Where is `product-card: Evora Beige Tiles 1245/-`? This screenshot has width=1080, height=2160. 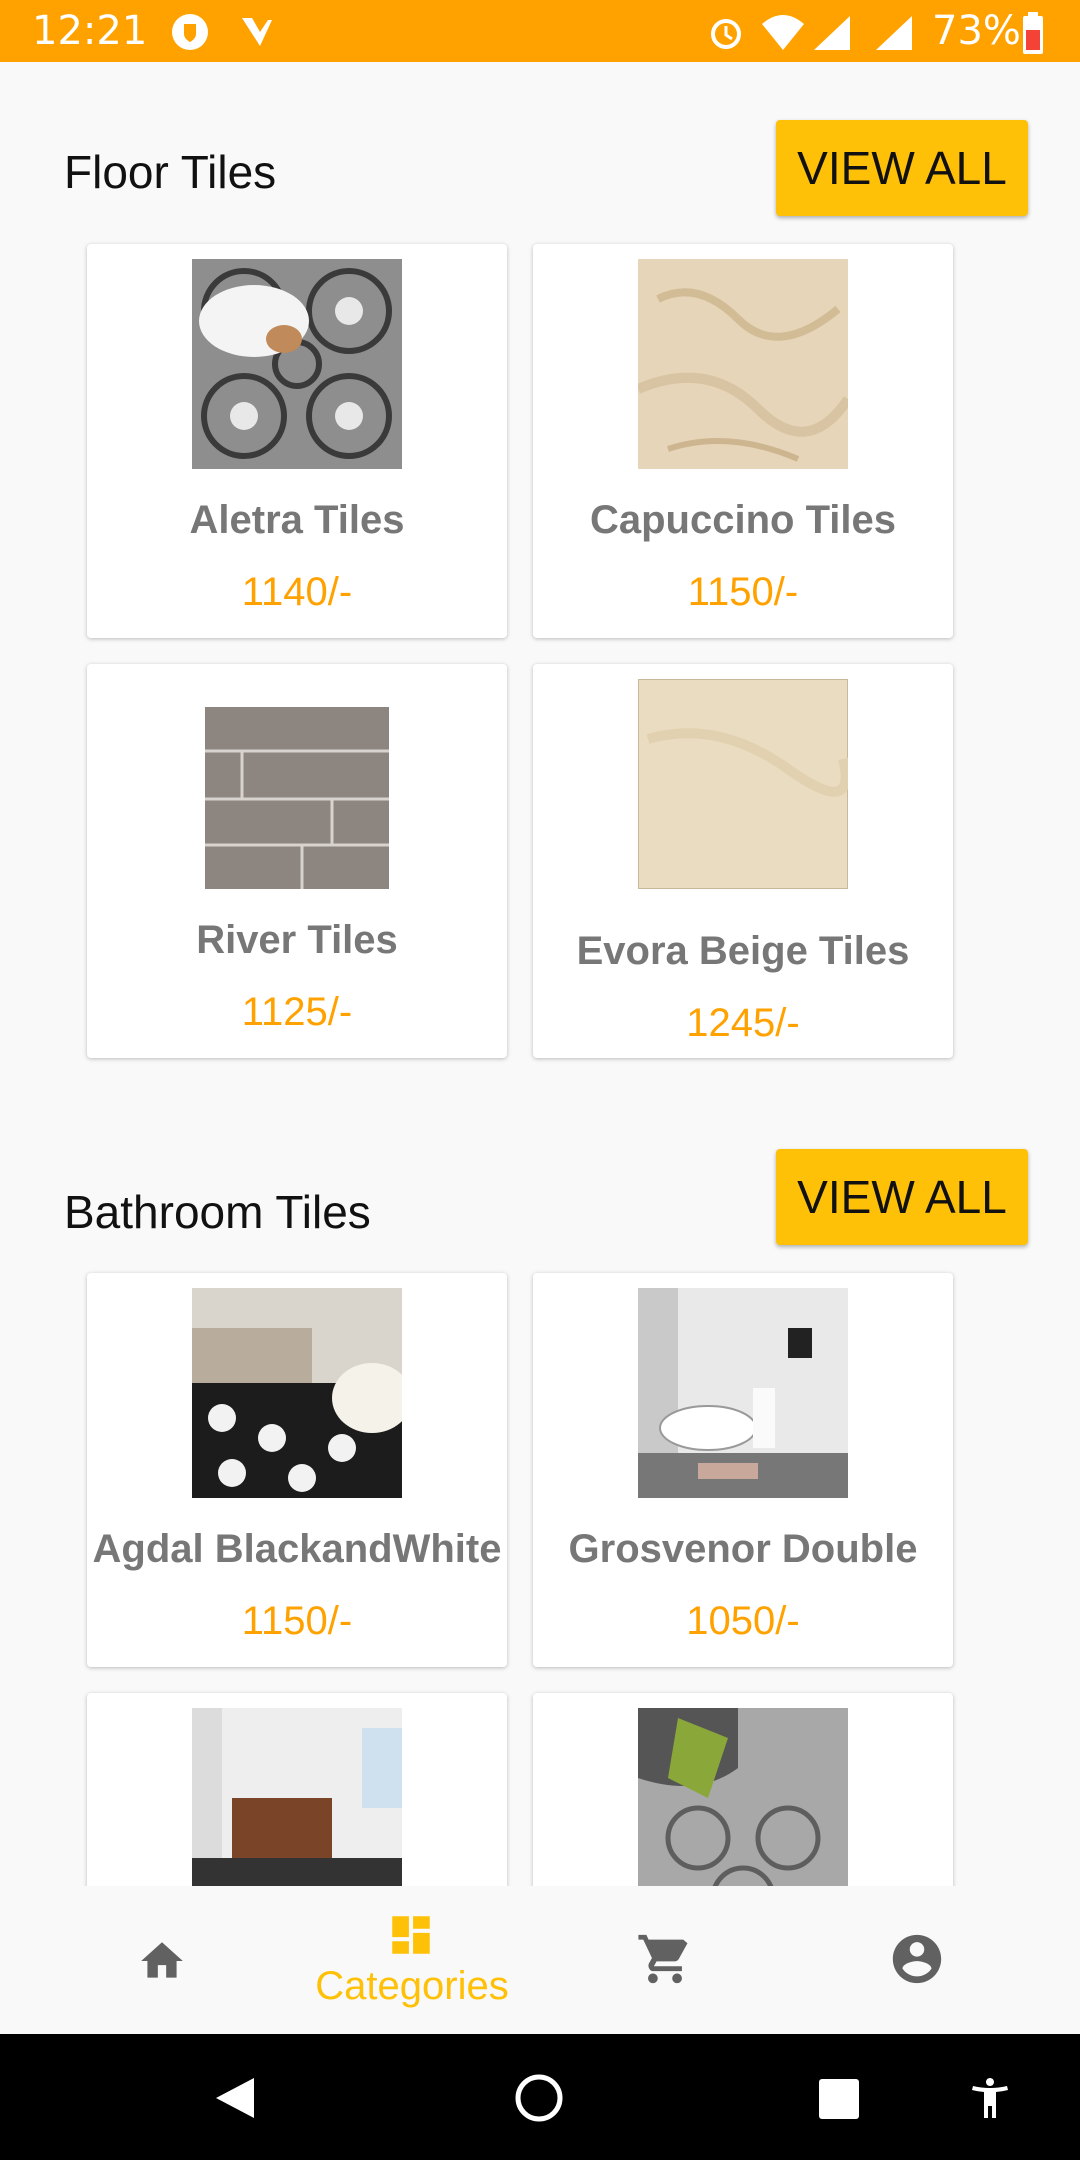 product-card: Evora Beige Tiles 1245/- is located at coordinates (743, 861).